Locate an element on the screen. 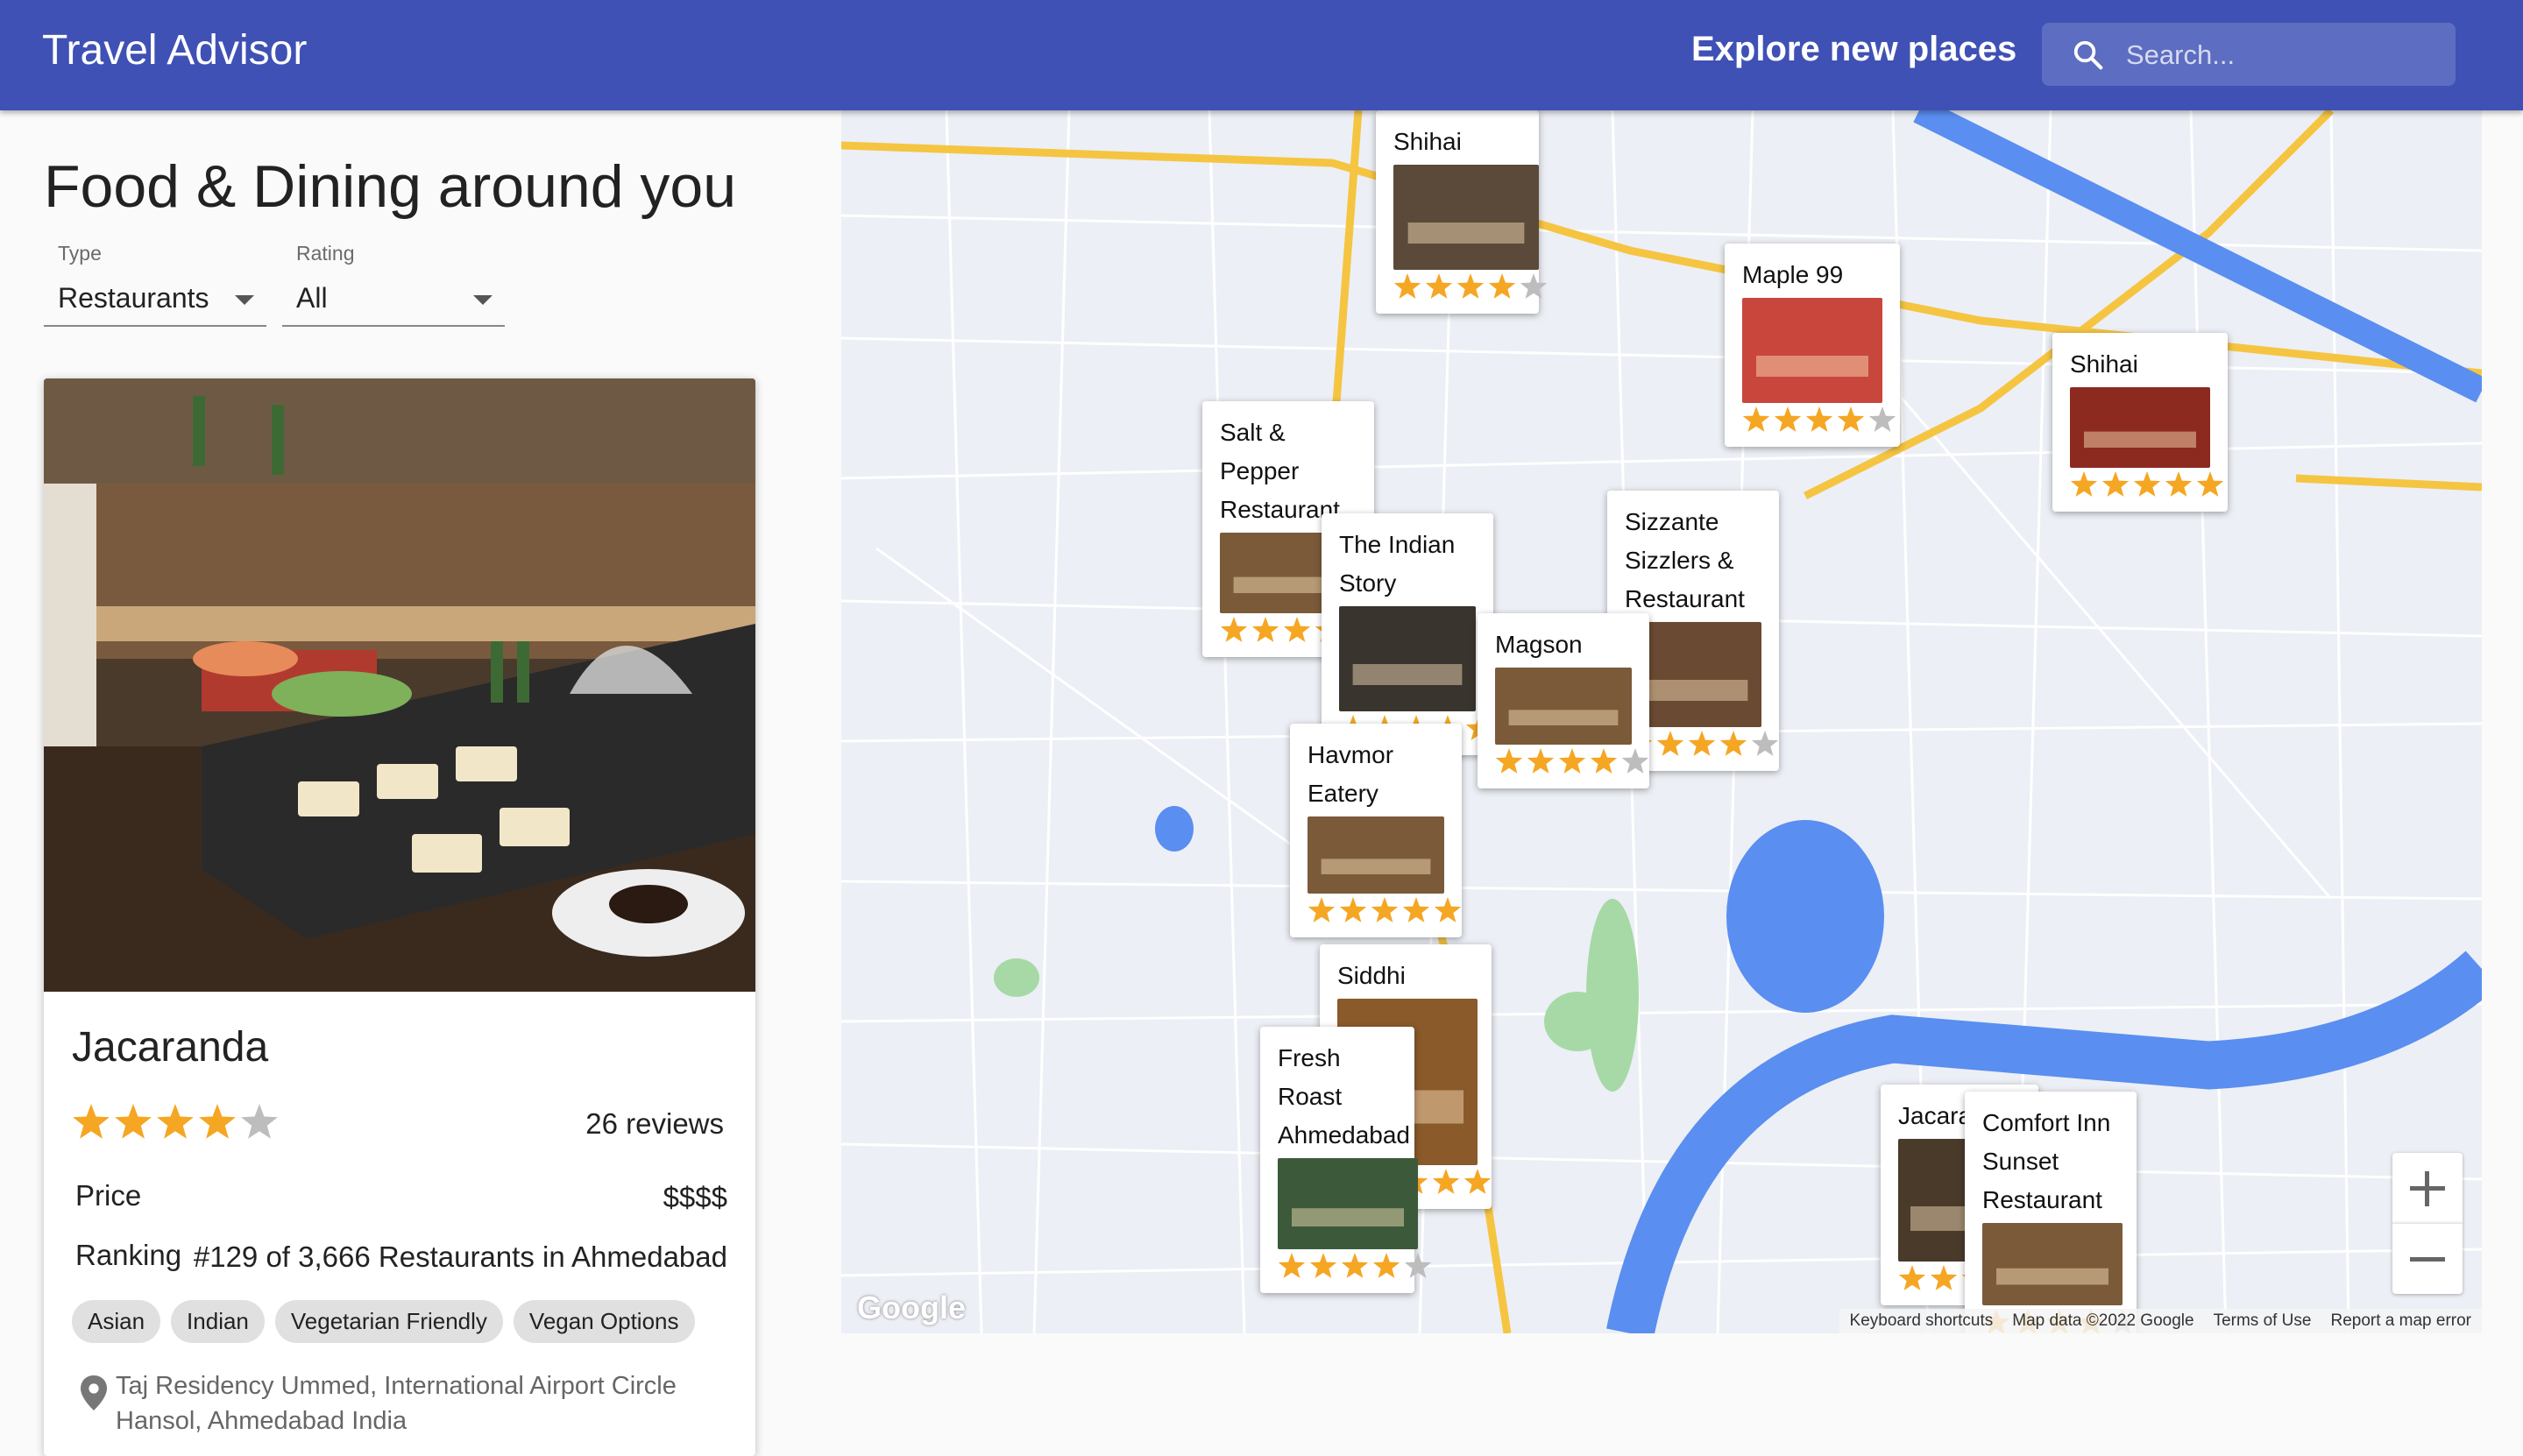  ranking-value: #129 of 3,666 Restaurants in Ahmedabad is located at coordinates (460, 1256).